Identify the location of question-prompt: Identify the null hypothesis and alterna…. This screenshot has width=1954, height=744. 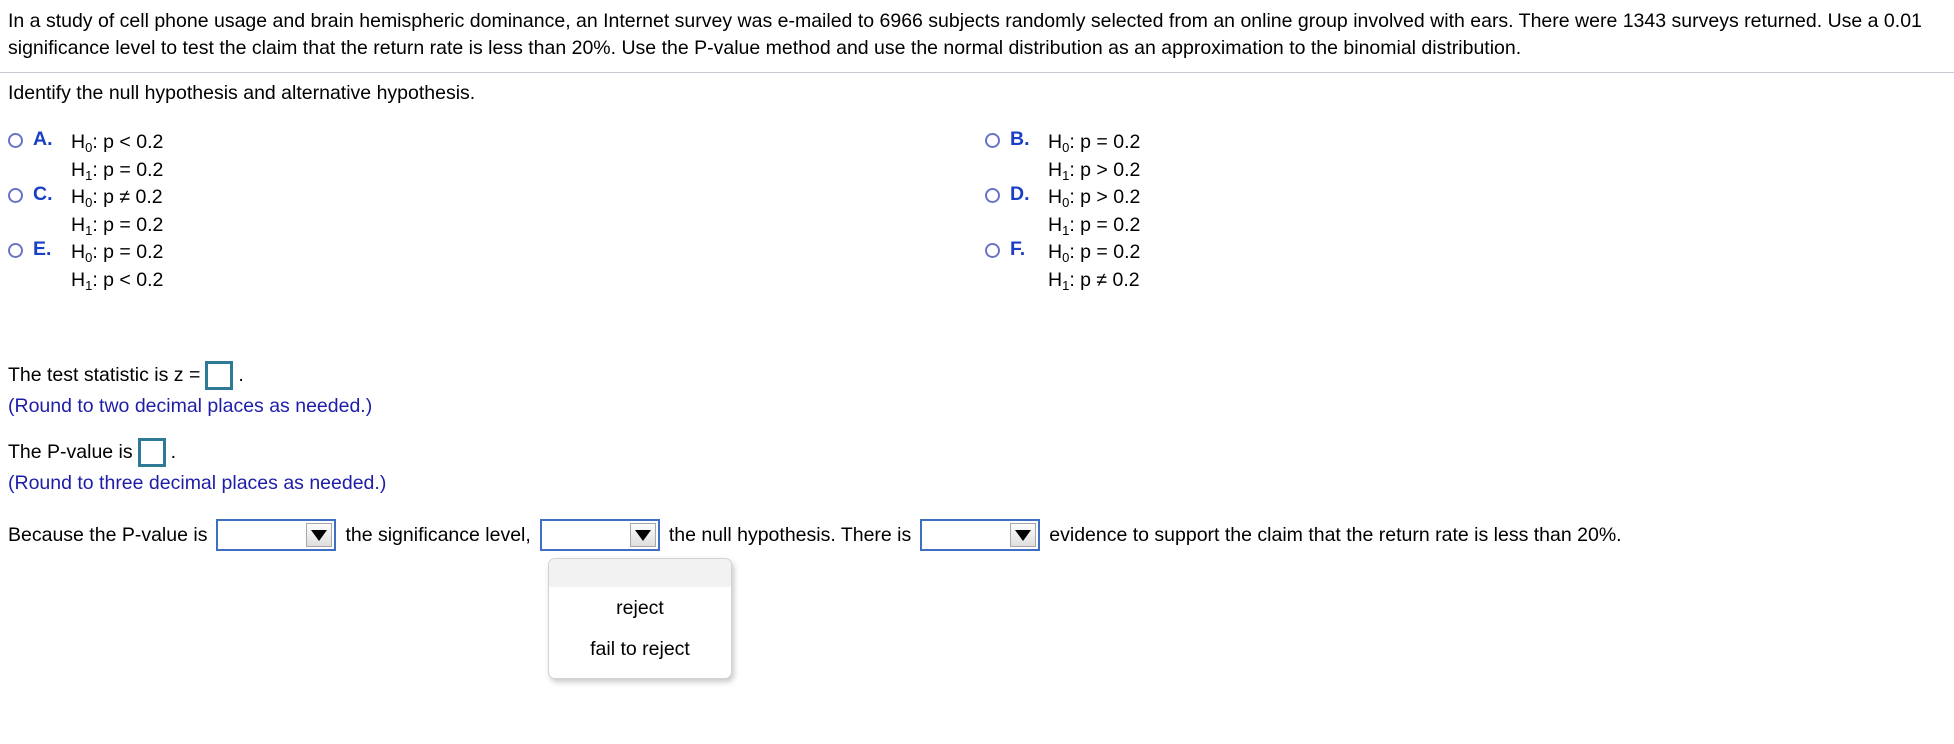
(242, 93).